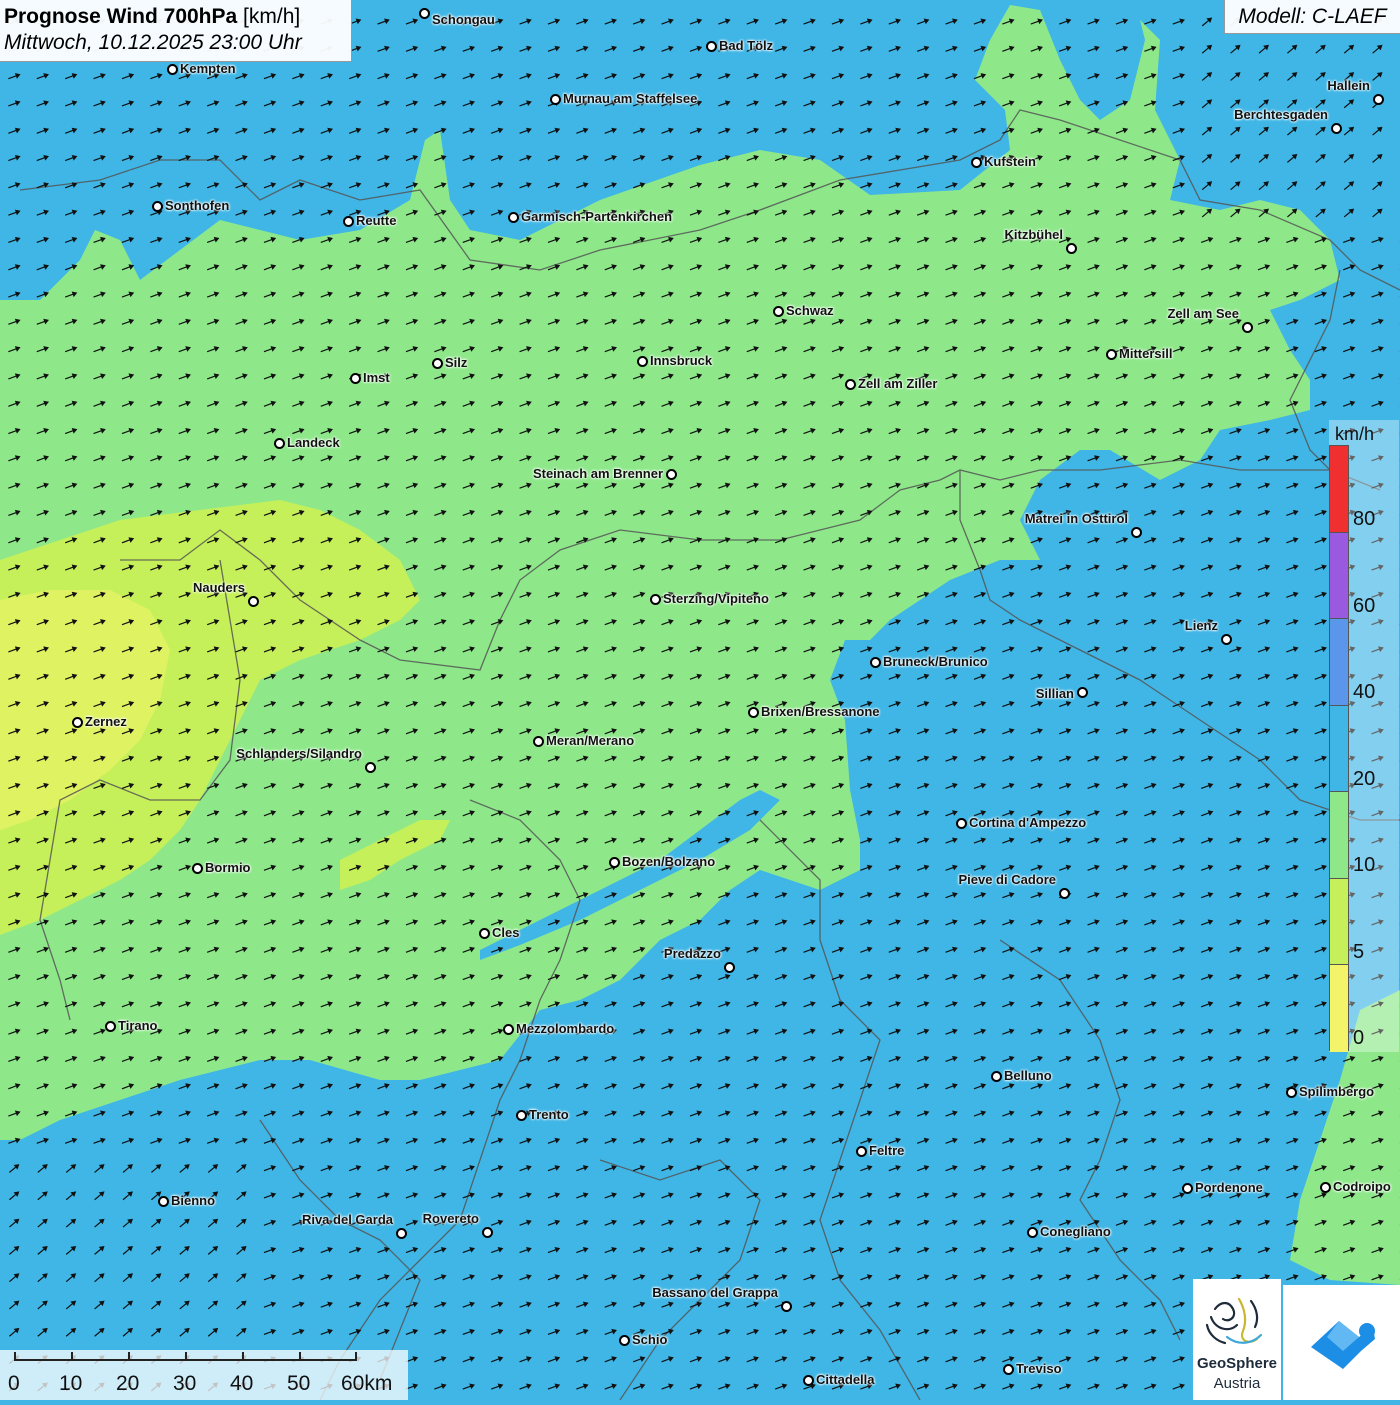 The image size is (1400, 1405). What do you see at coordinates (1007, 879) in the screenshot?
I see `city-label: Pieve di Cadore` at bounding box center [1007, 879].